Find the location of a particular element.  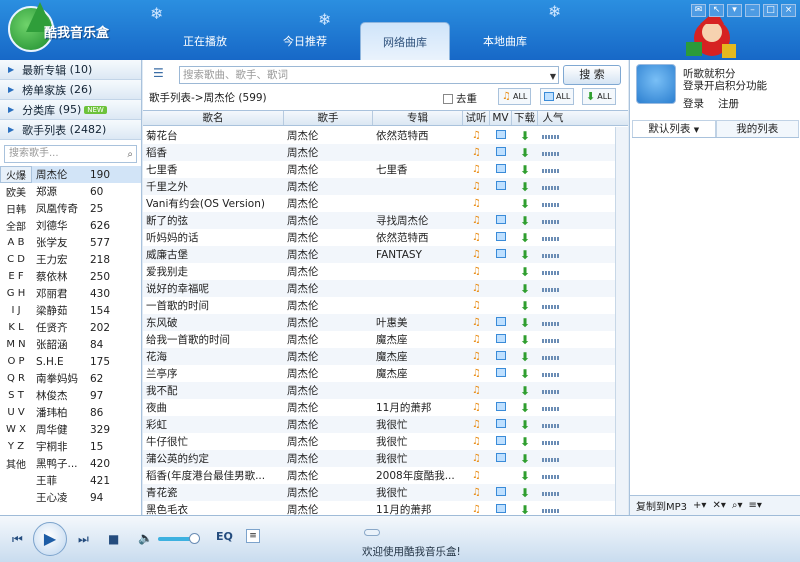

letter-index-item: K L is located at coordinates (16, 327).